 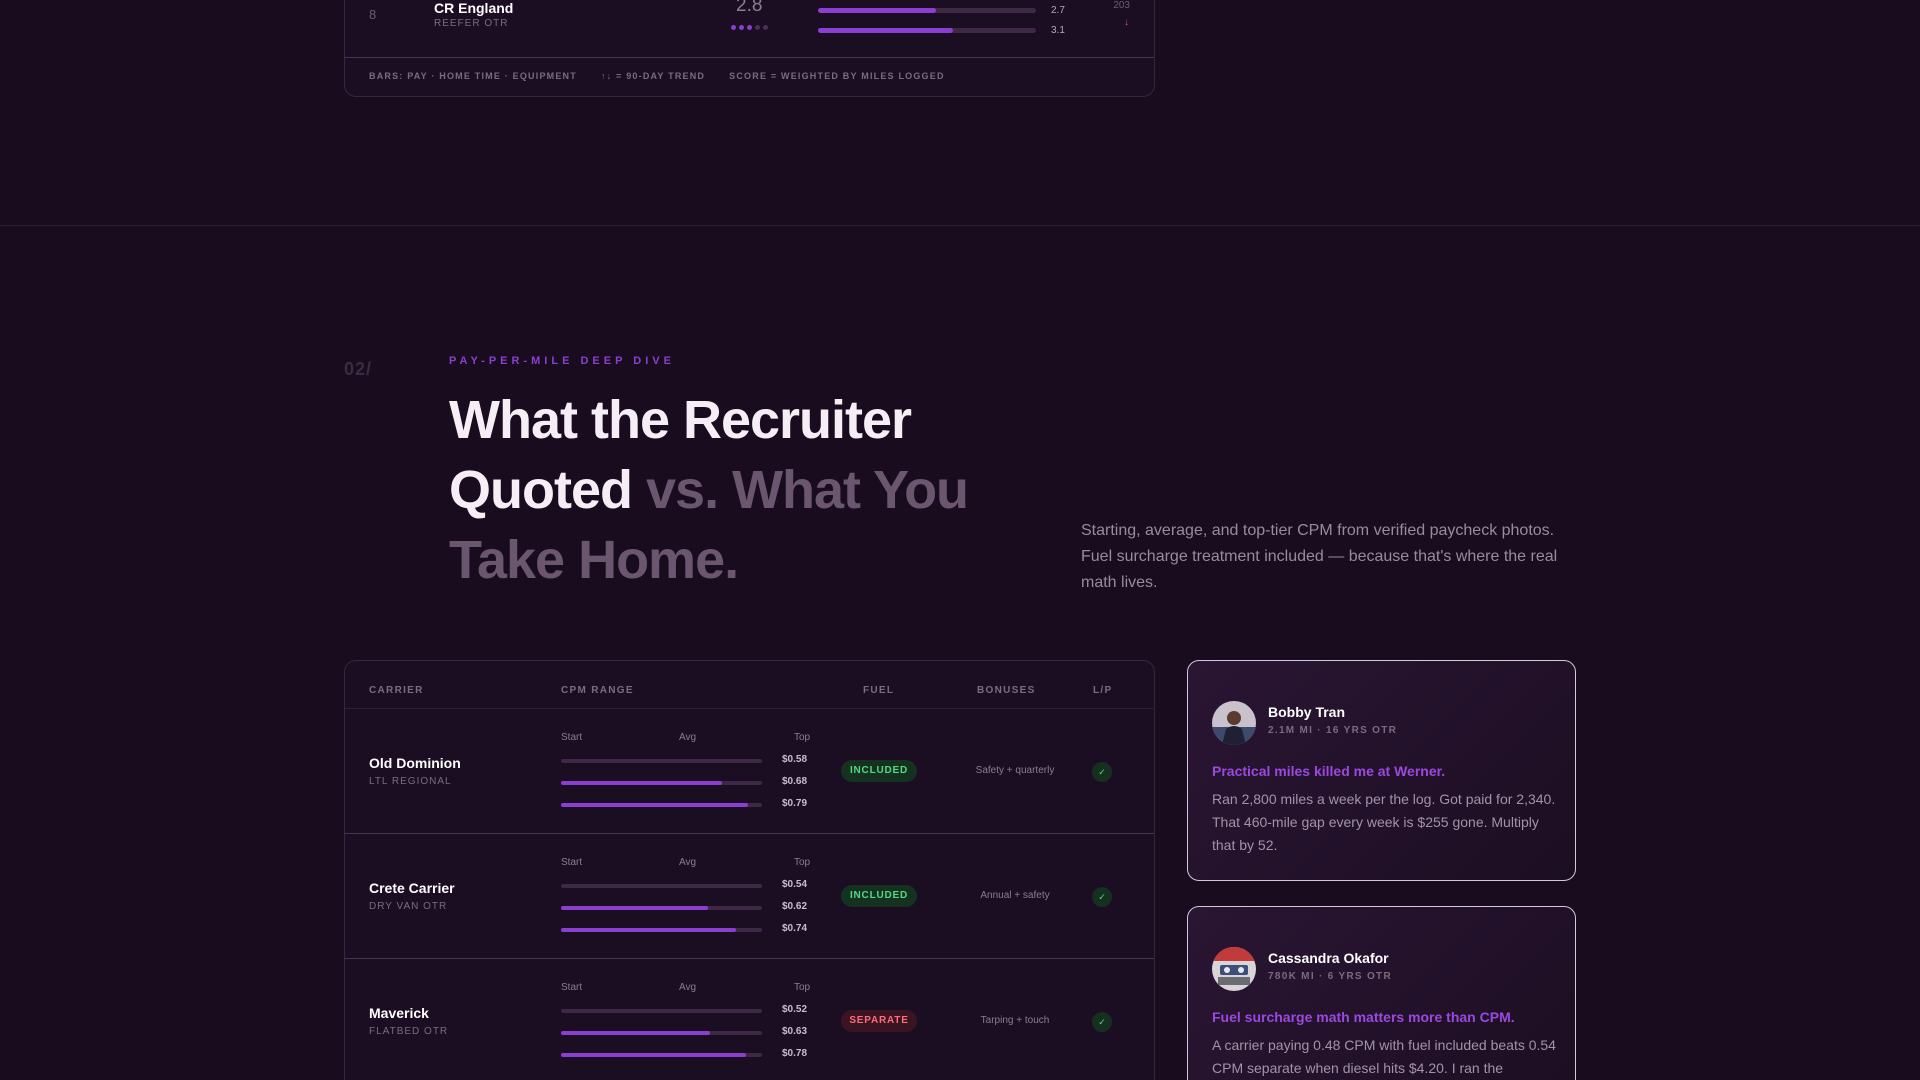 I want to click on avg-value: $0.62, so click(x=795, y=906).